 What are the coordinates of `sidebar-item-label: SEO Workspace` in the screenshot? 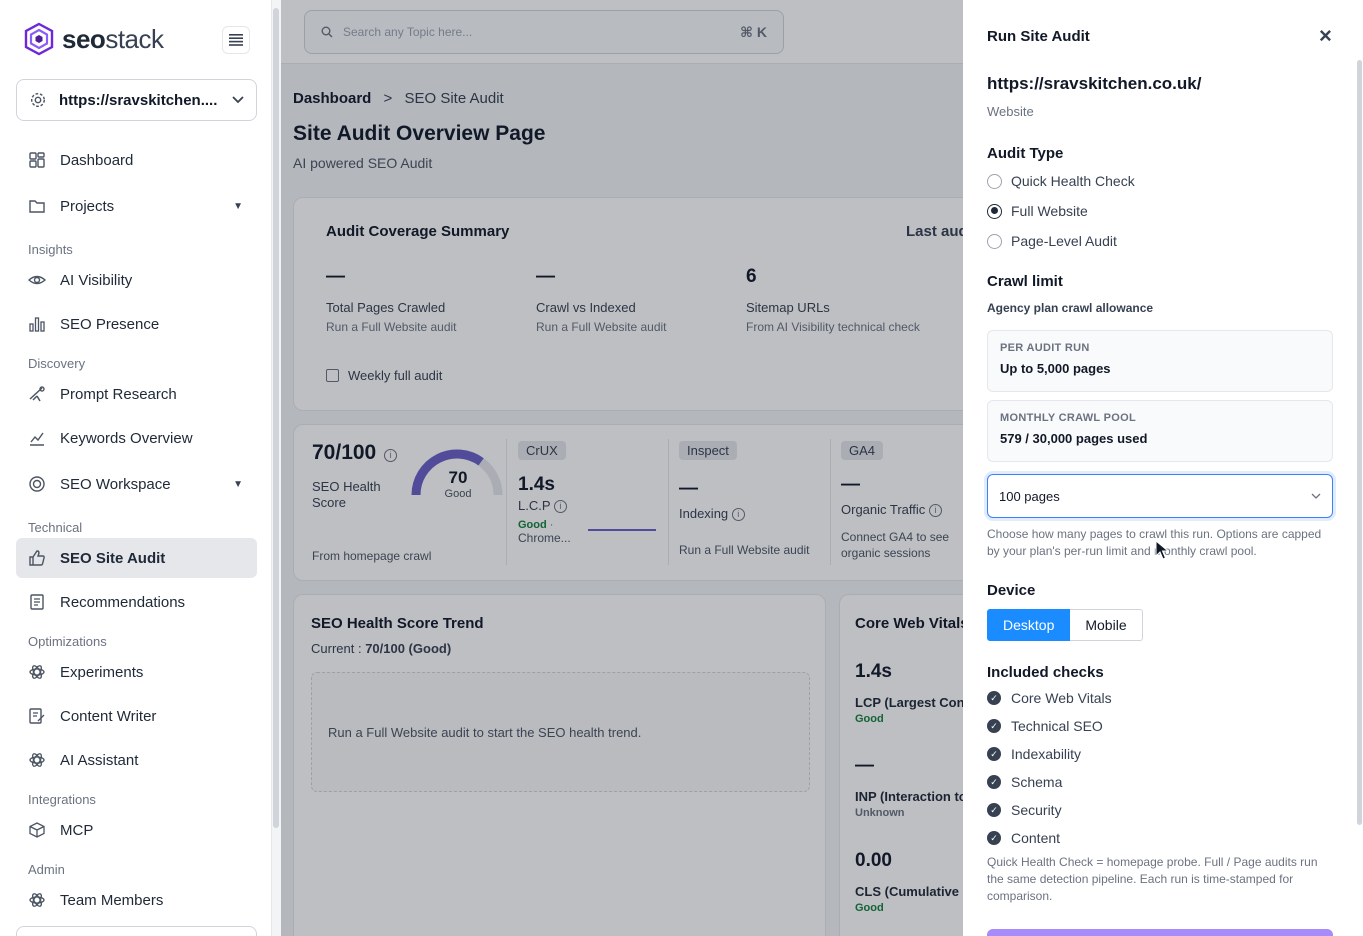 It's located at (115, 484).